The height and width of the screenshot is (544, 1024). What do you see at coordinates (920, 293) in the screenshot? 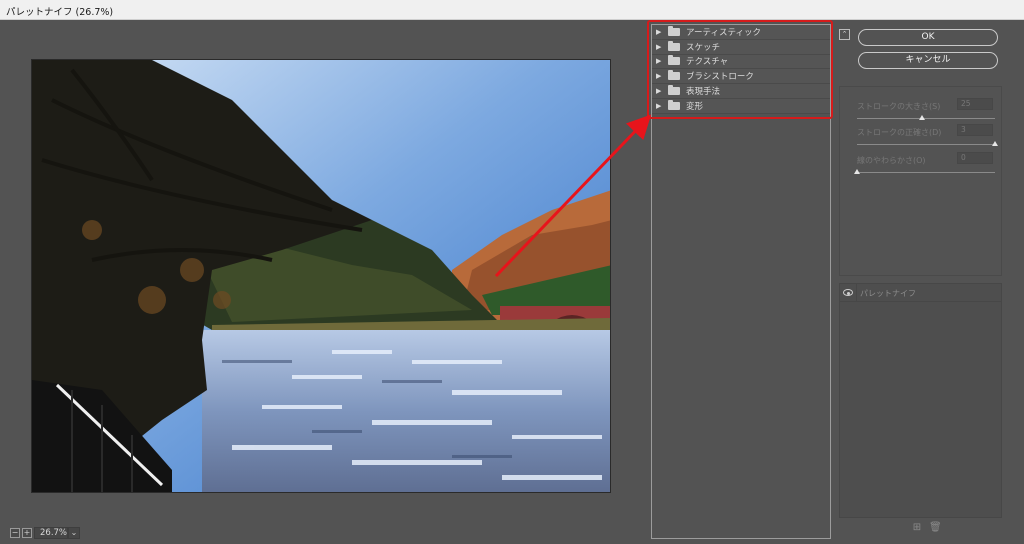
I see `effect-layer-row: パレットナイフ` at bounding box center [920, 293].